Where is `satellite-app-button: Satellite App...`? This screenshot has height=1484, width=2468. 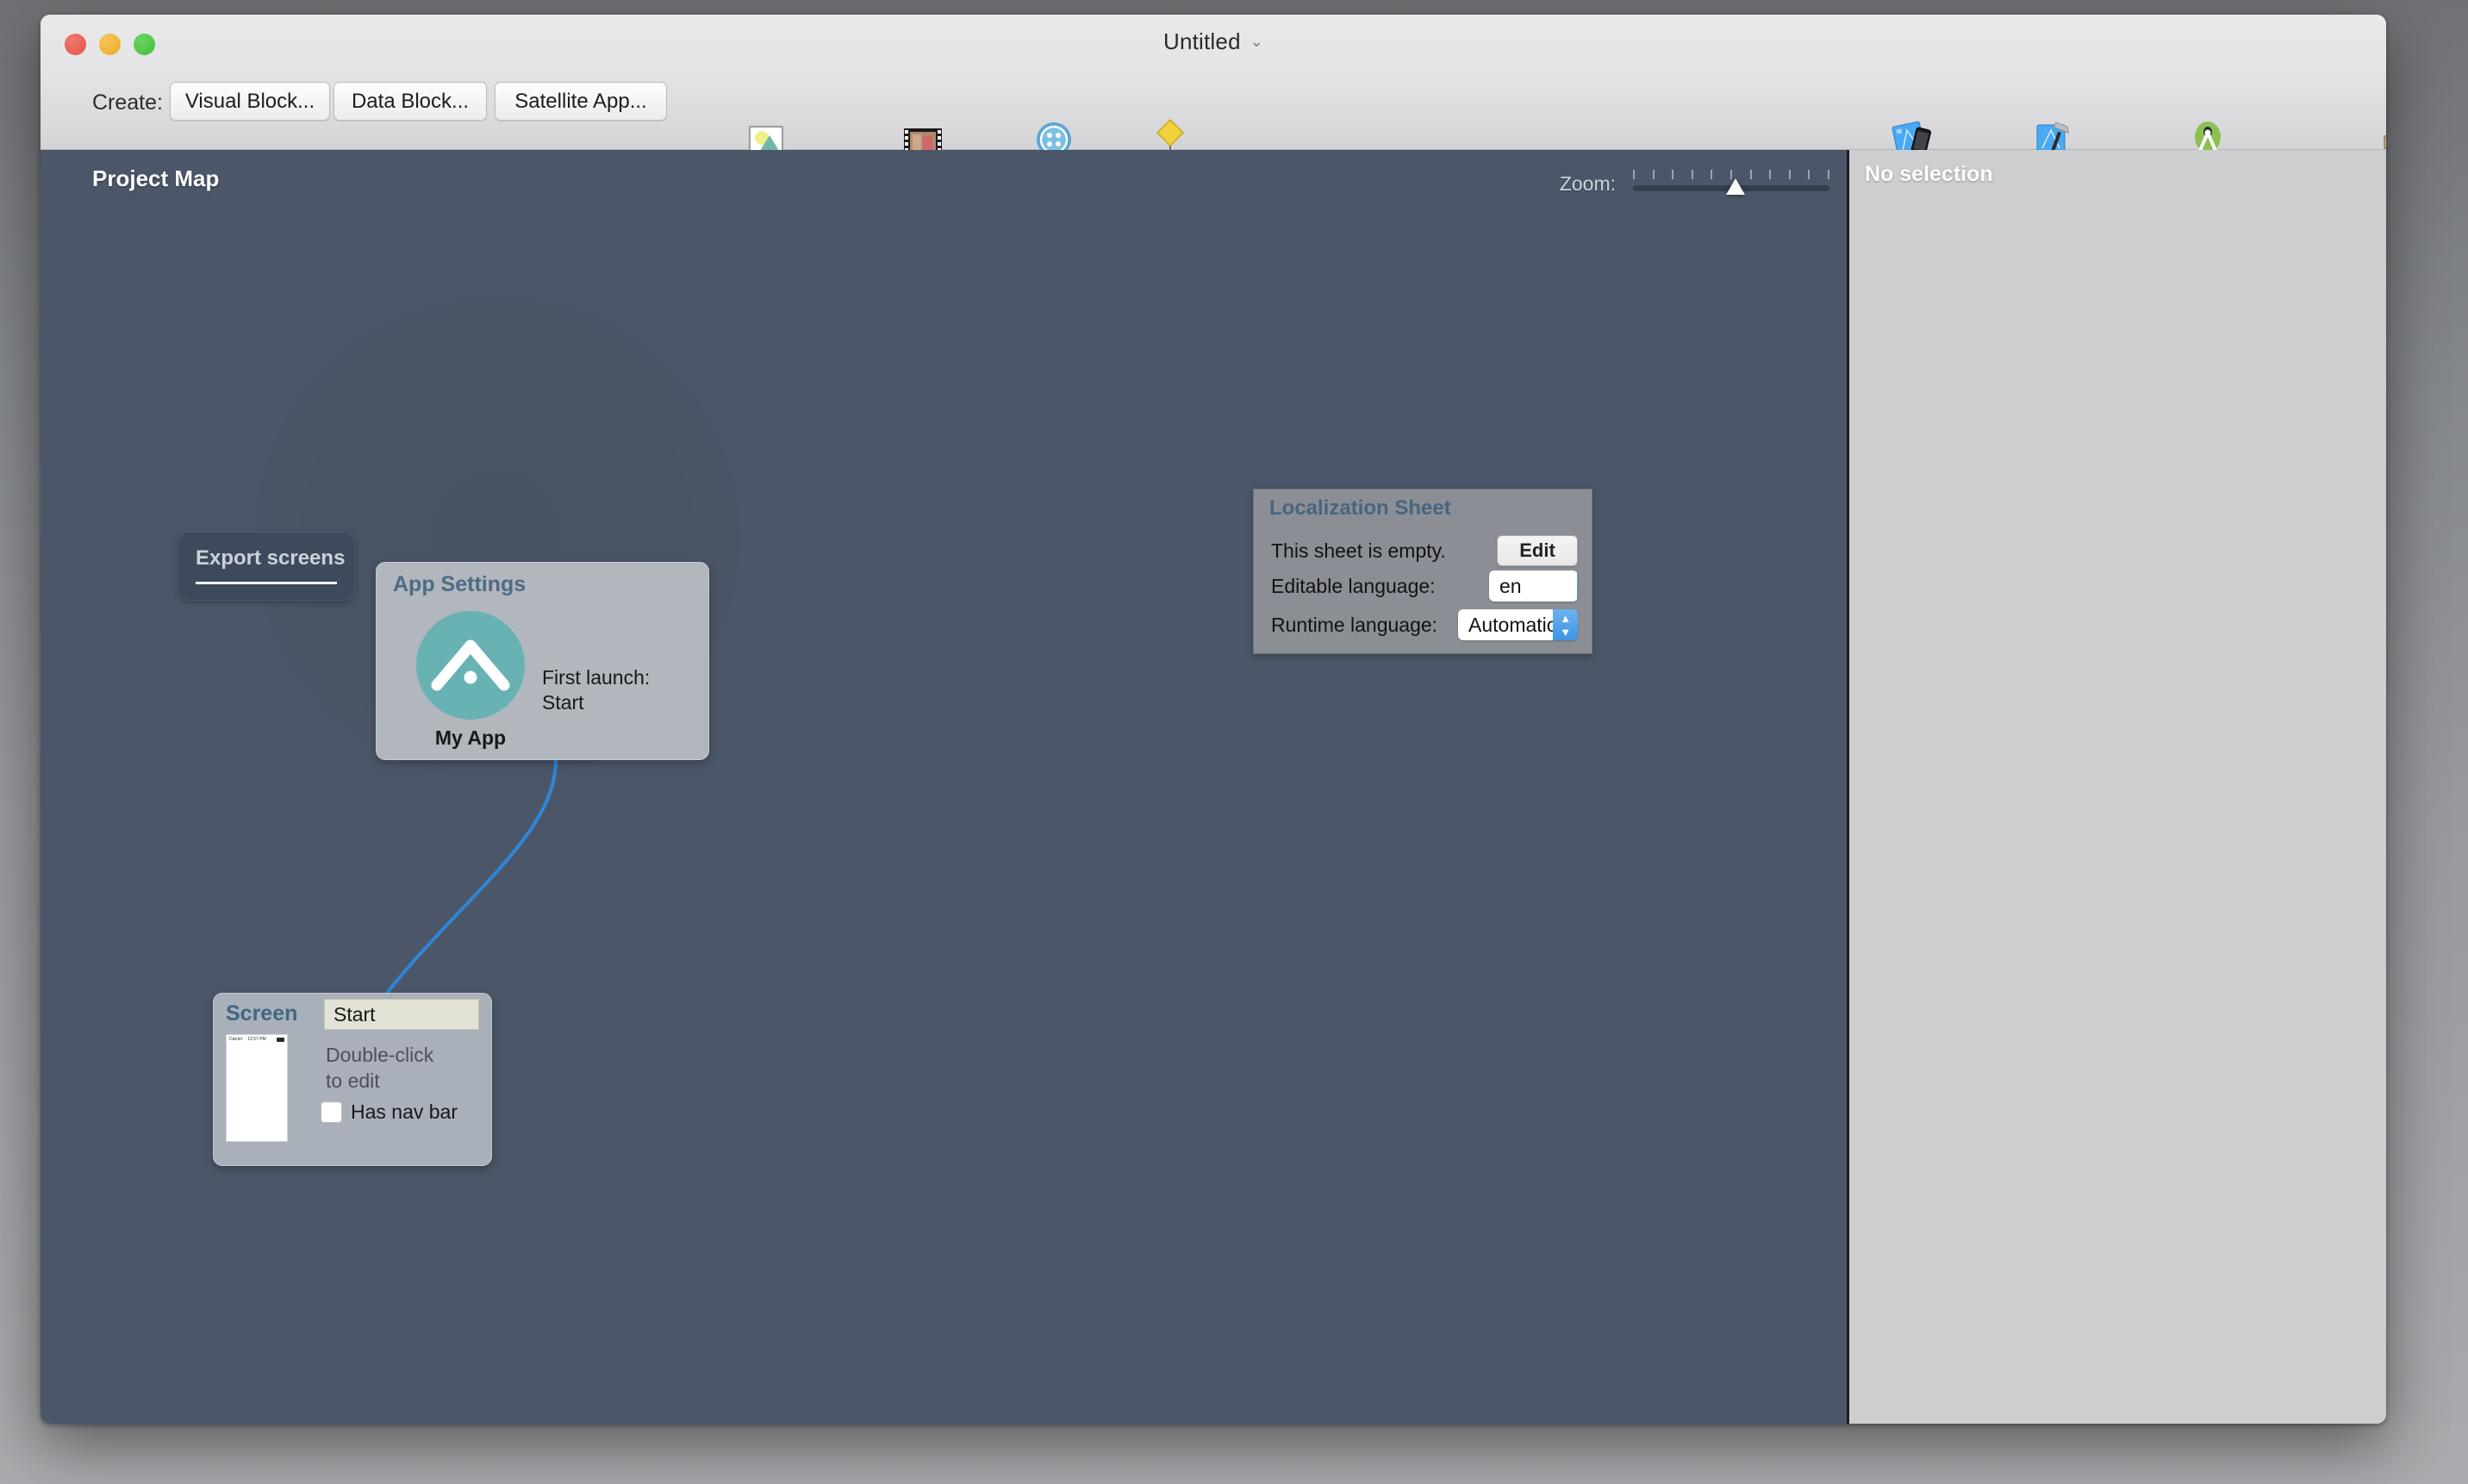
satellite-app-button: Satellite App... is located at coordinates (581, 102).